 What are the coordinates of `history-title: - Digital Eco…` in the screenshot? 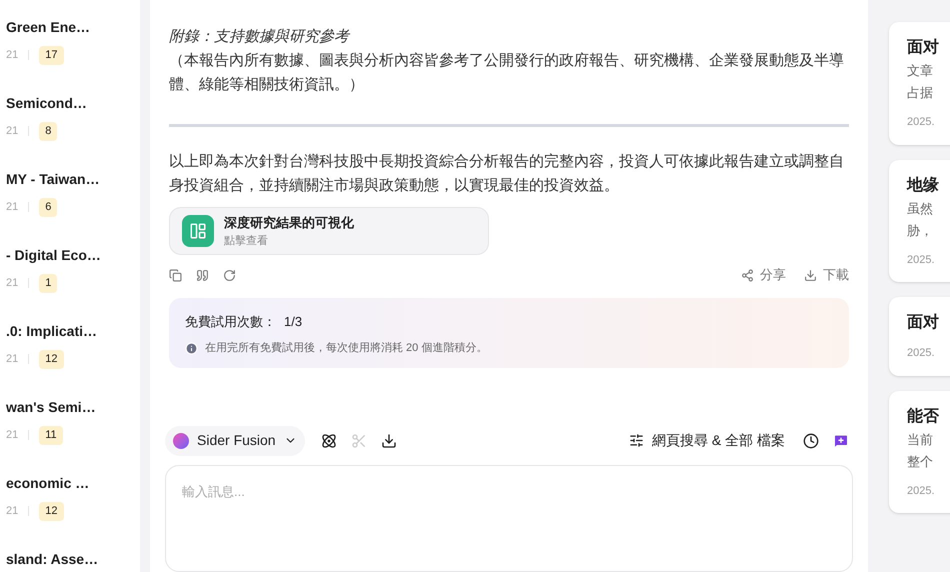 It's located at (73, 255).